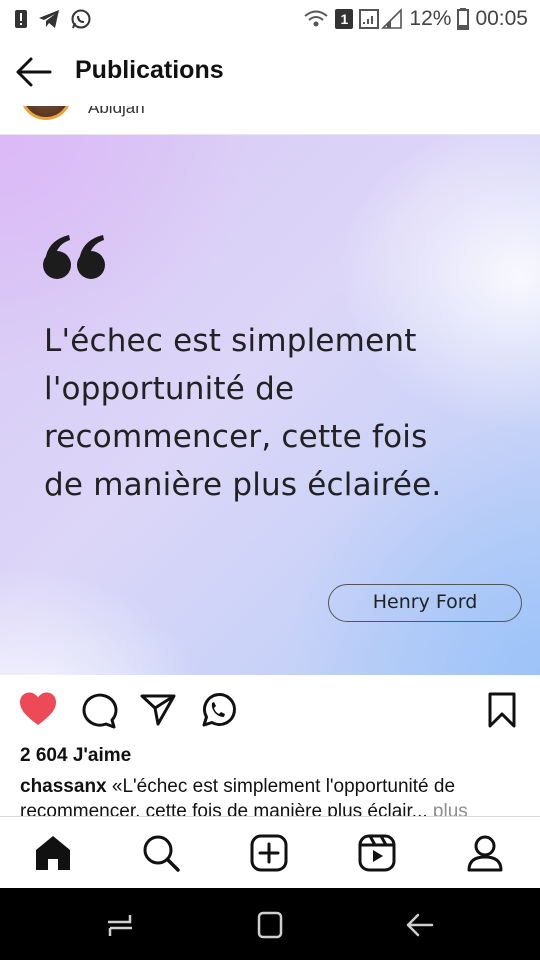 This screenshot has width=540, height=960. I want to click on reels-icon, so click(377, 853).